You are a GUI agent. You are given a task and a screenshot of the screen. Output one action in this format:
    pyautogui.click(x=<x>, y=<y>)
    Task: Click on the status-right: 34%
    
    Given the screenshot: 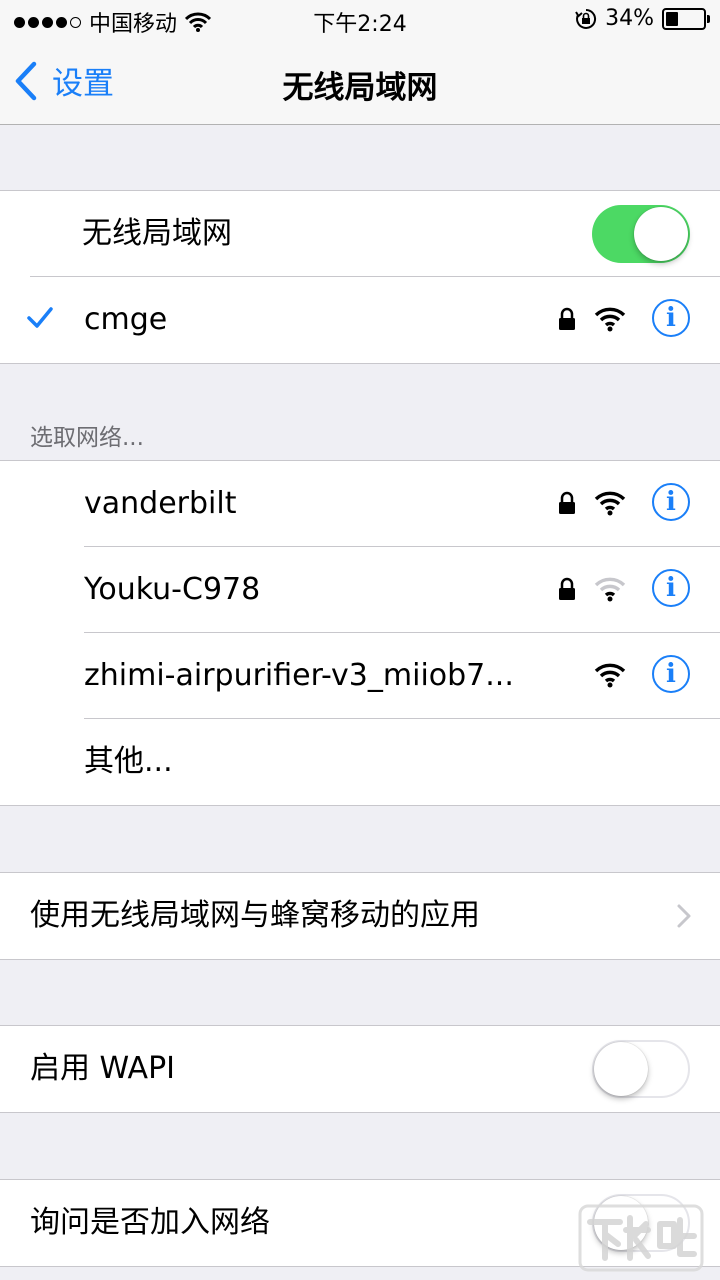 What is the action you would take?
    pyautogui.click(x=642, y=18)
    